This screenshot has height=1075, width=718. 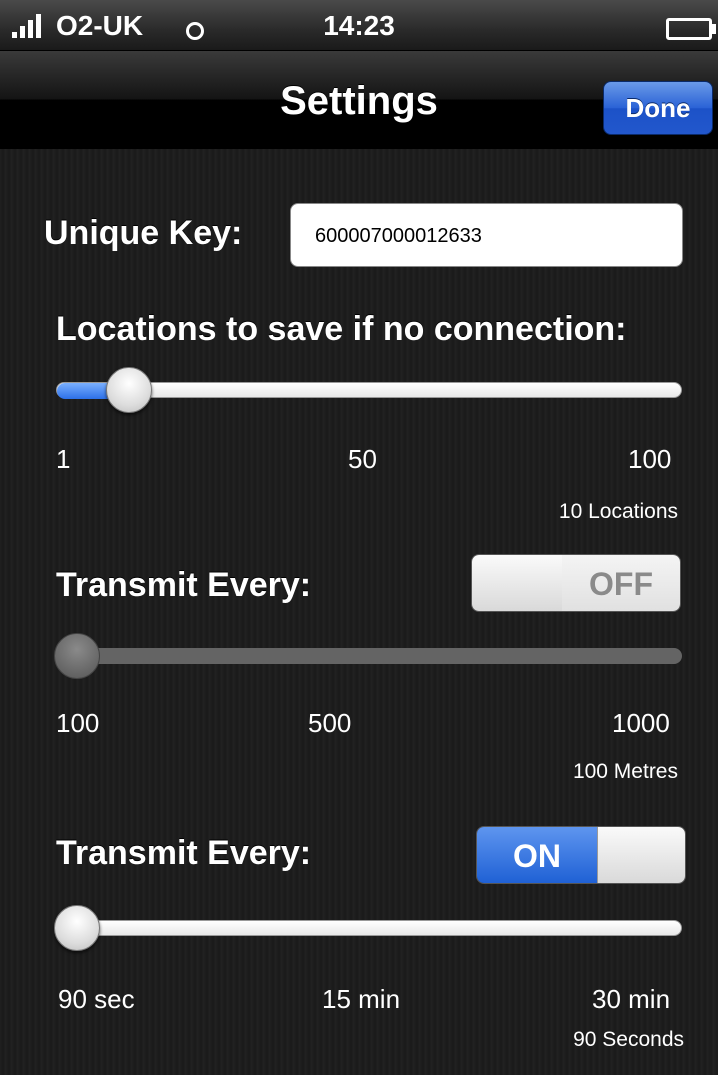 What do you see at coordinates (77, 656) in the screenshot?
I see `distance-slider-thumb` at bounding box center [77, 656].